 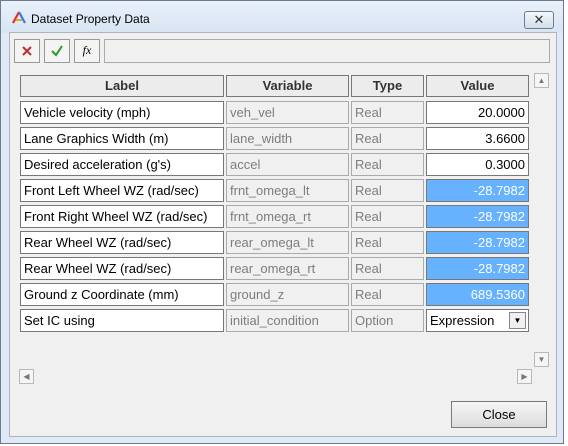 What do you see at coordinates (287, 320) in the screenshot?
I see `cell-variable: initial_condition` at bounding box center [287, 320].